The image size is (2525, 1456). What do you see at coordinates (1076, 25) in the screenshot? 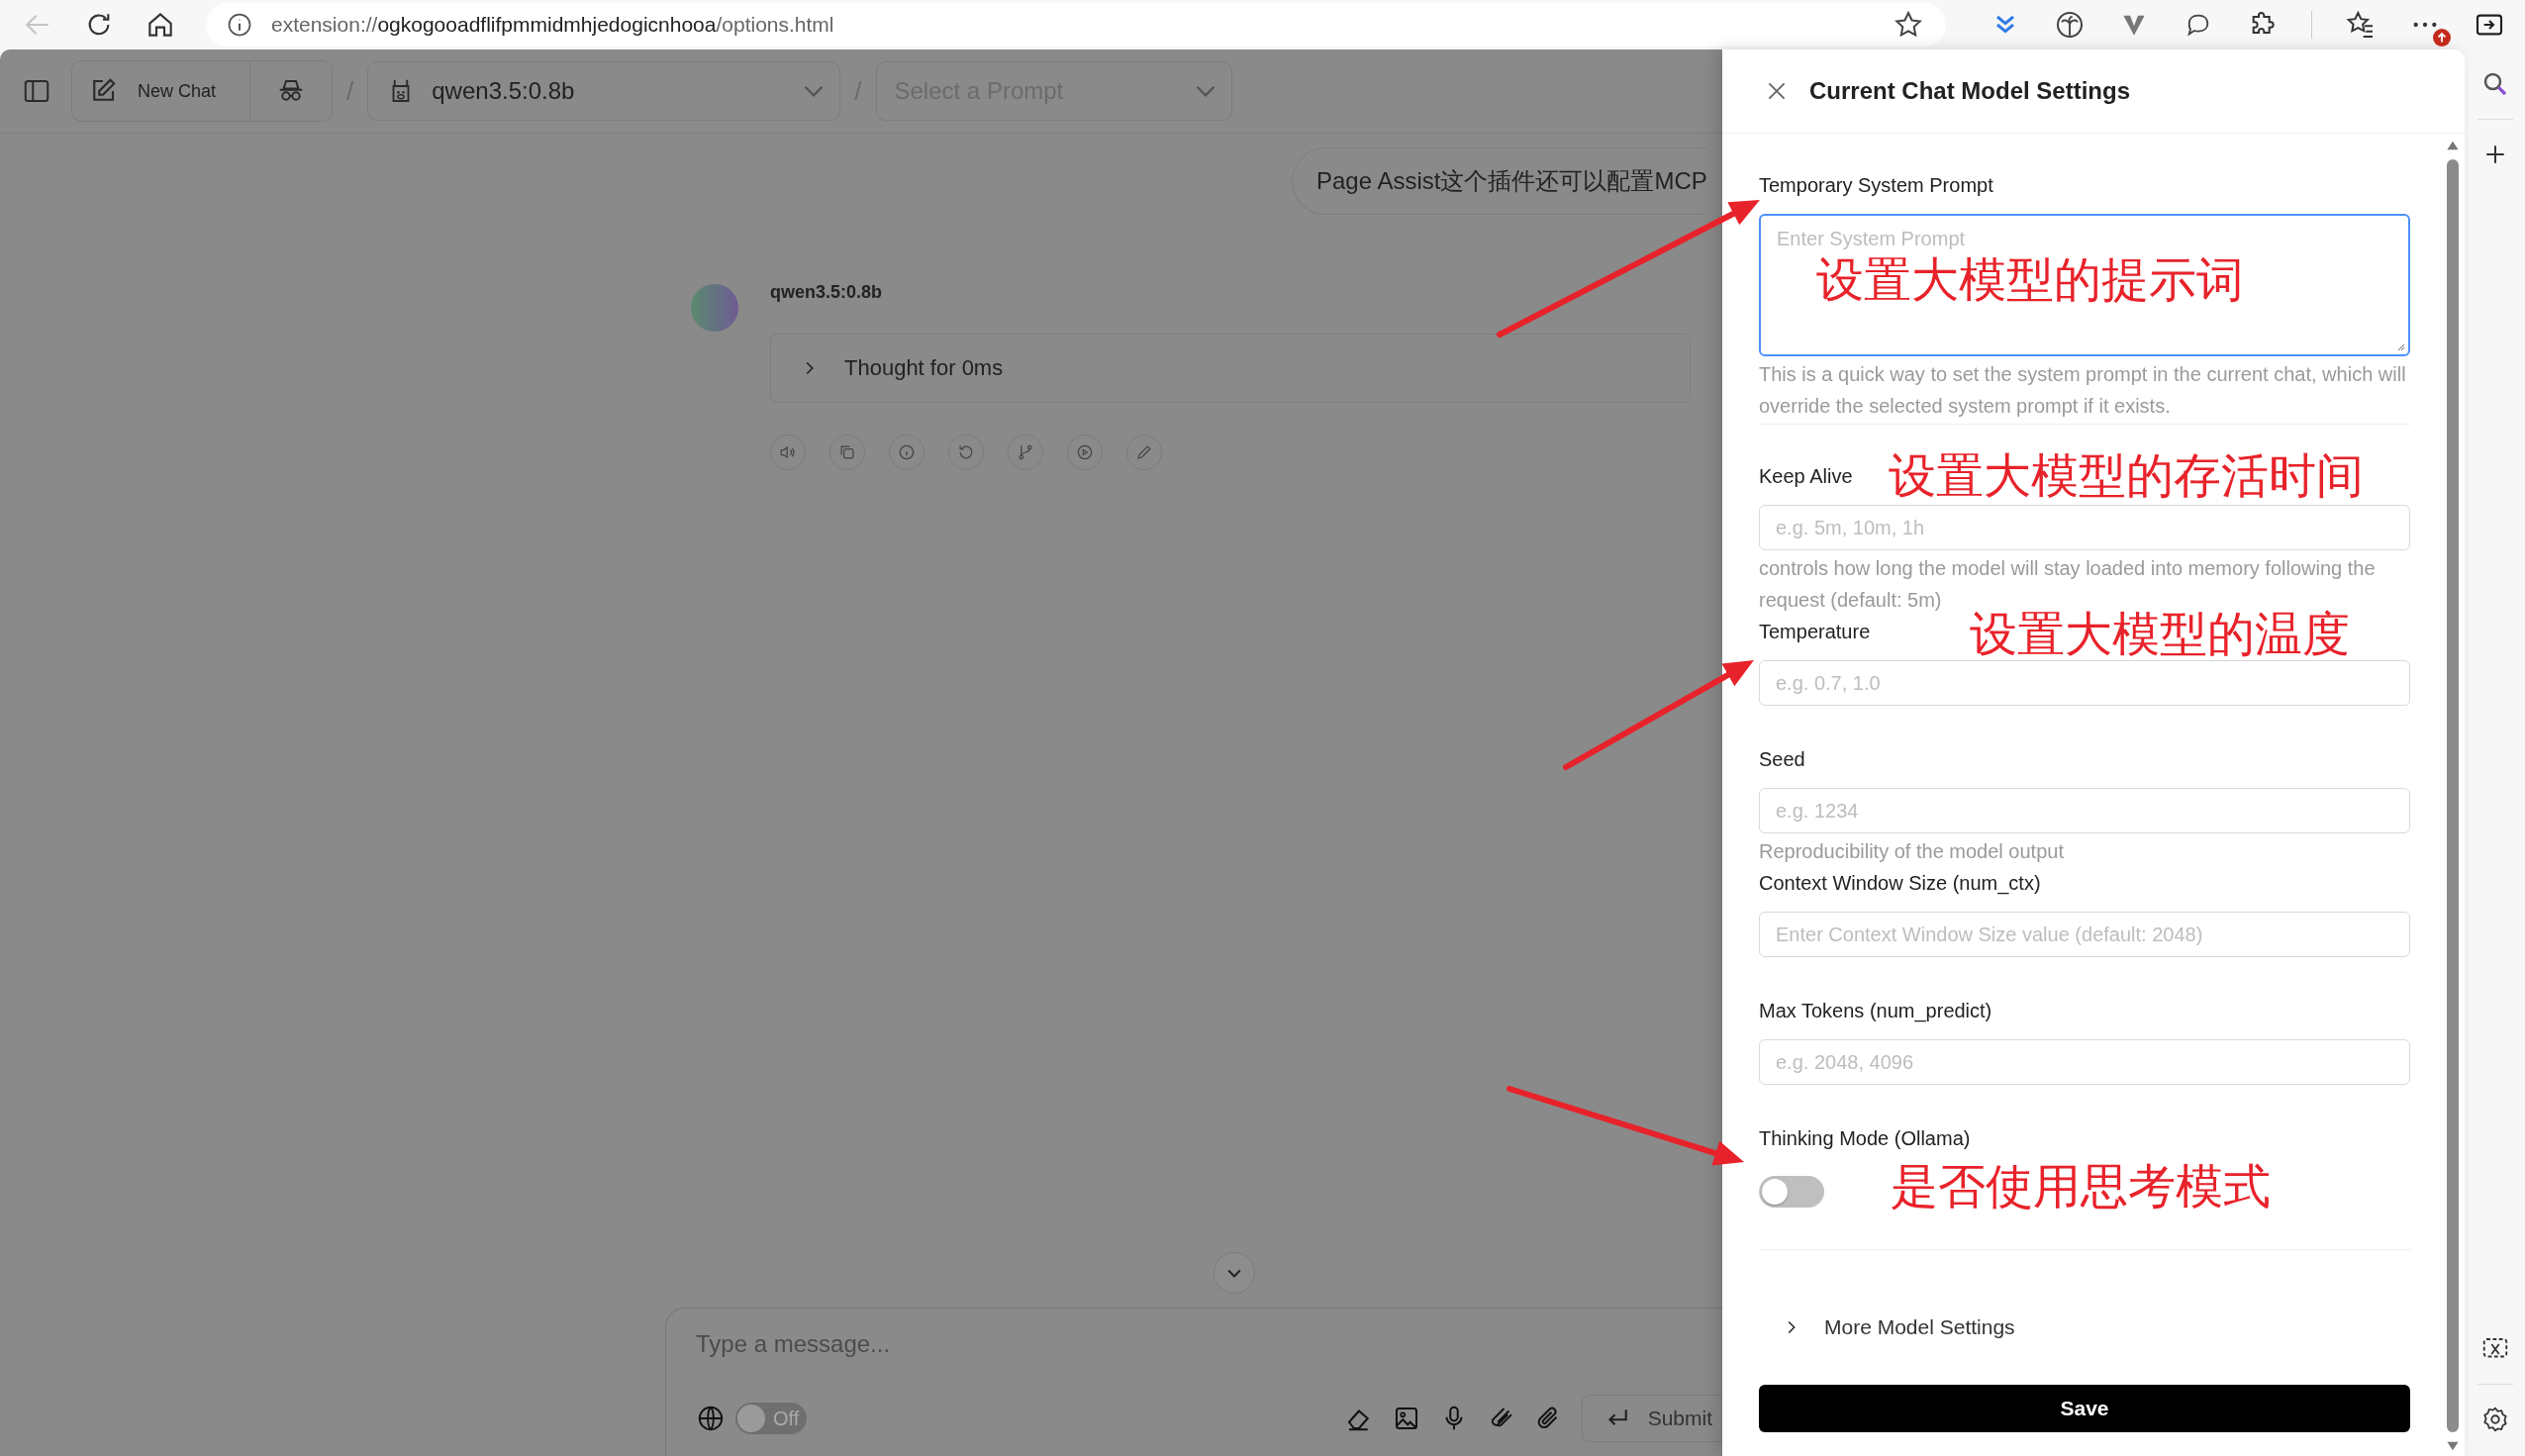
I see `address-bar: extension://ogkogooadflifpmmidmhjedogicnhooa/options.html` at bounding box center [1076, 25].